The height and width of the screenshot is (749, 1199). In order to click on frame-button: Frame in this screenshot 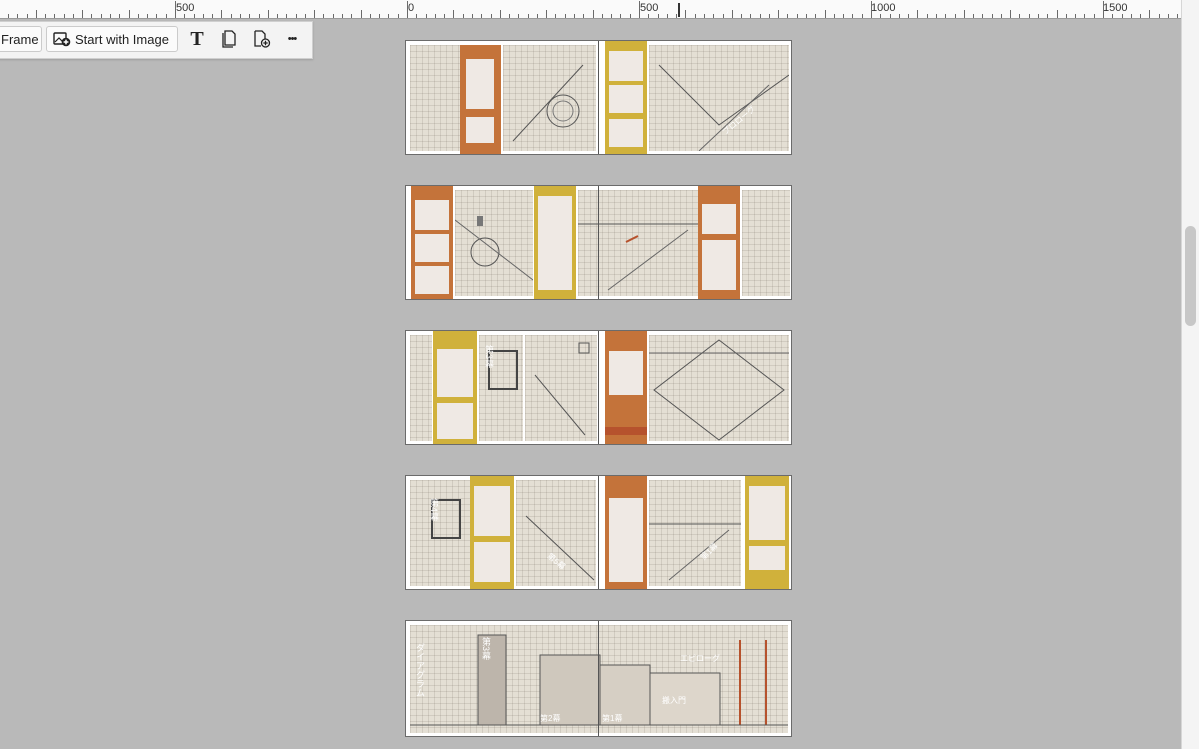, I will do `click(21, 39)`.